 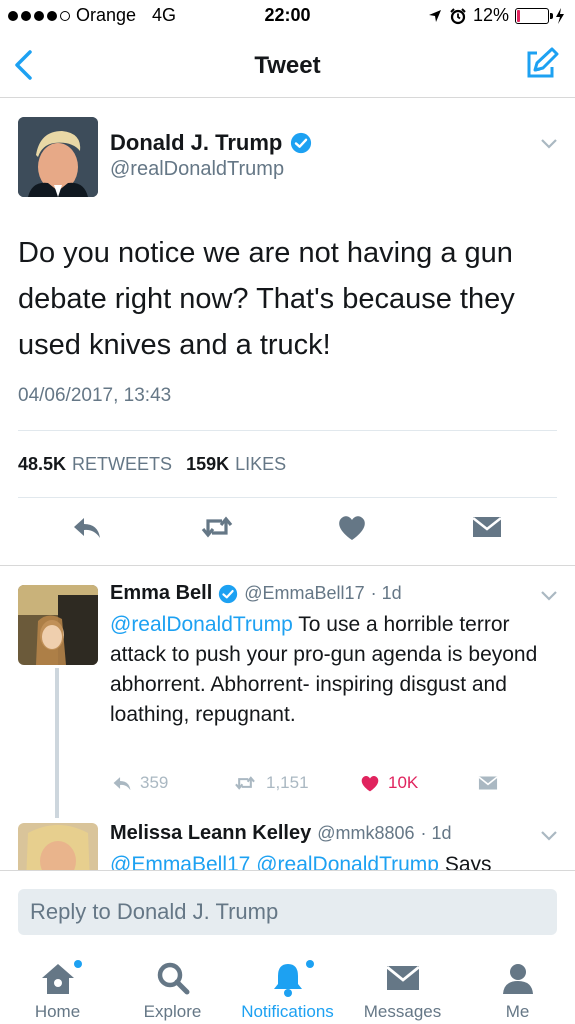 What do you see at coordinates (365, 833) in the screenshot?
I see `reply-author-handle: @mmk8806` at bounding box center [365, 833].